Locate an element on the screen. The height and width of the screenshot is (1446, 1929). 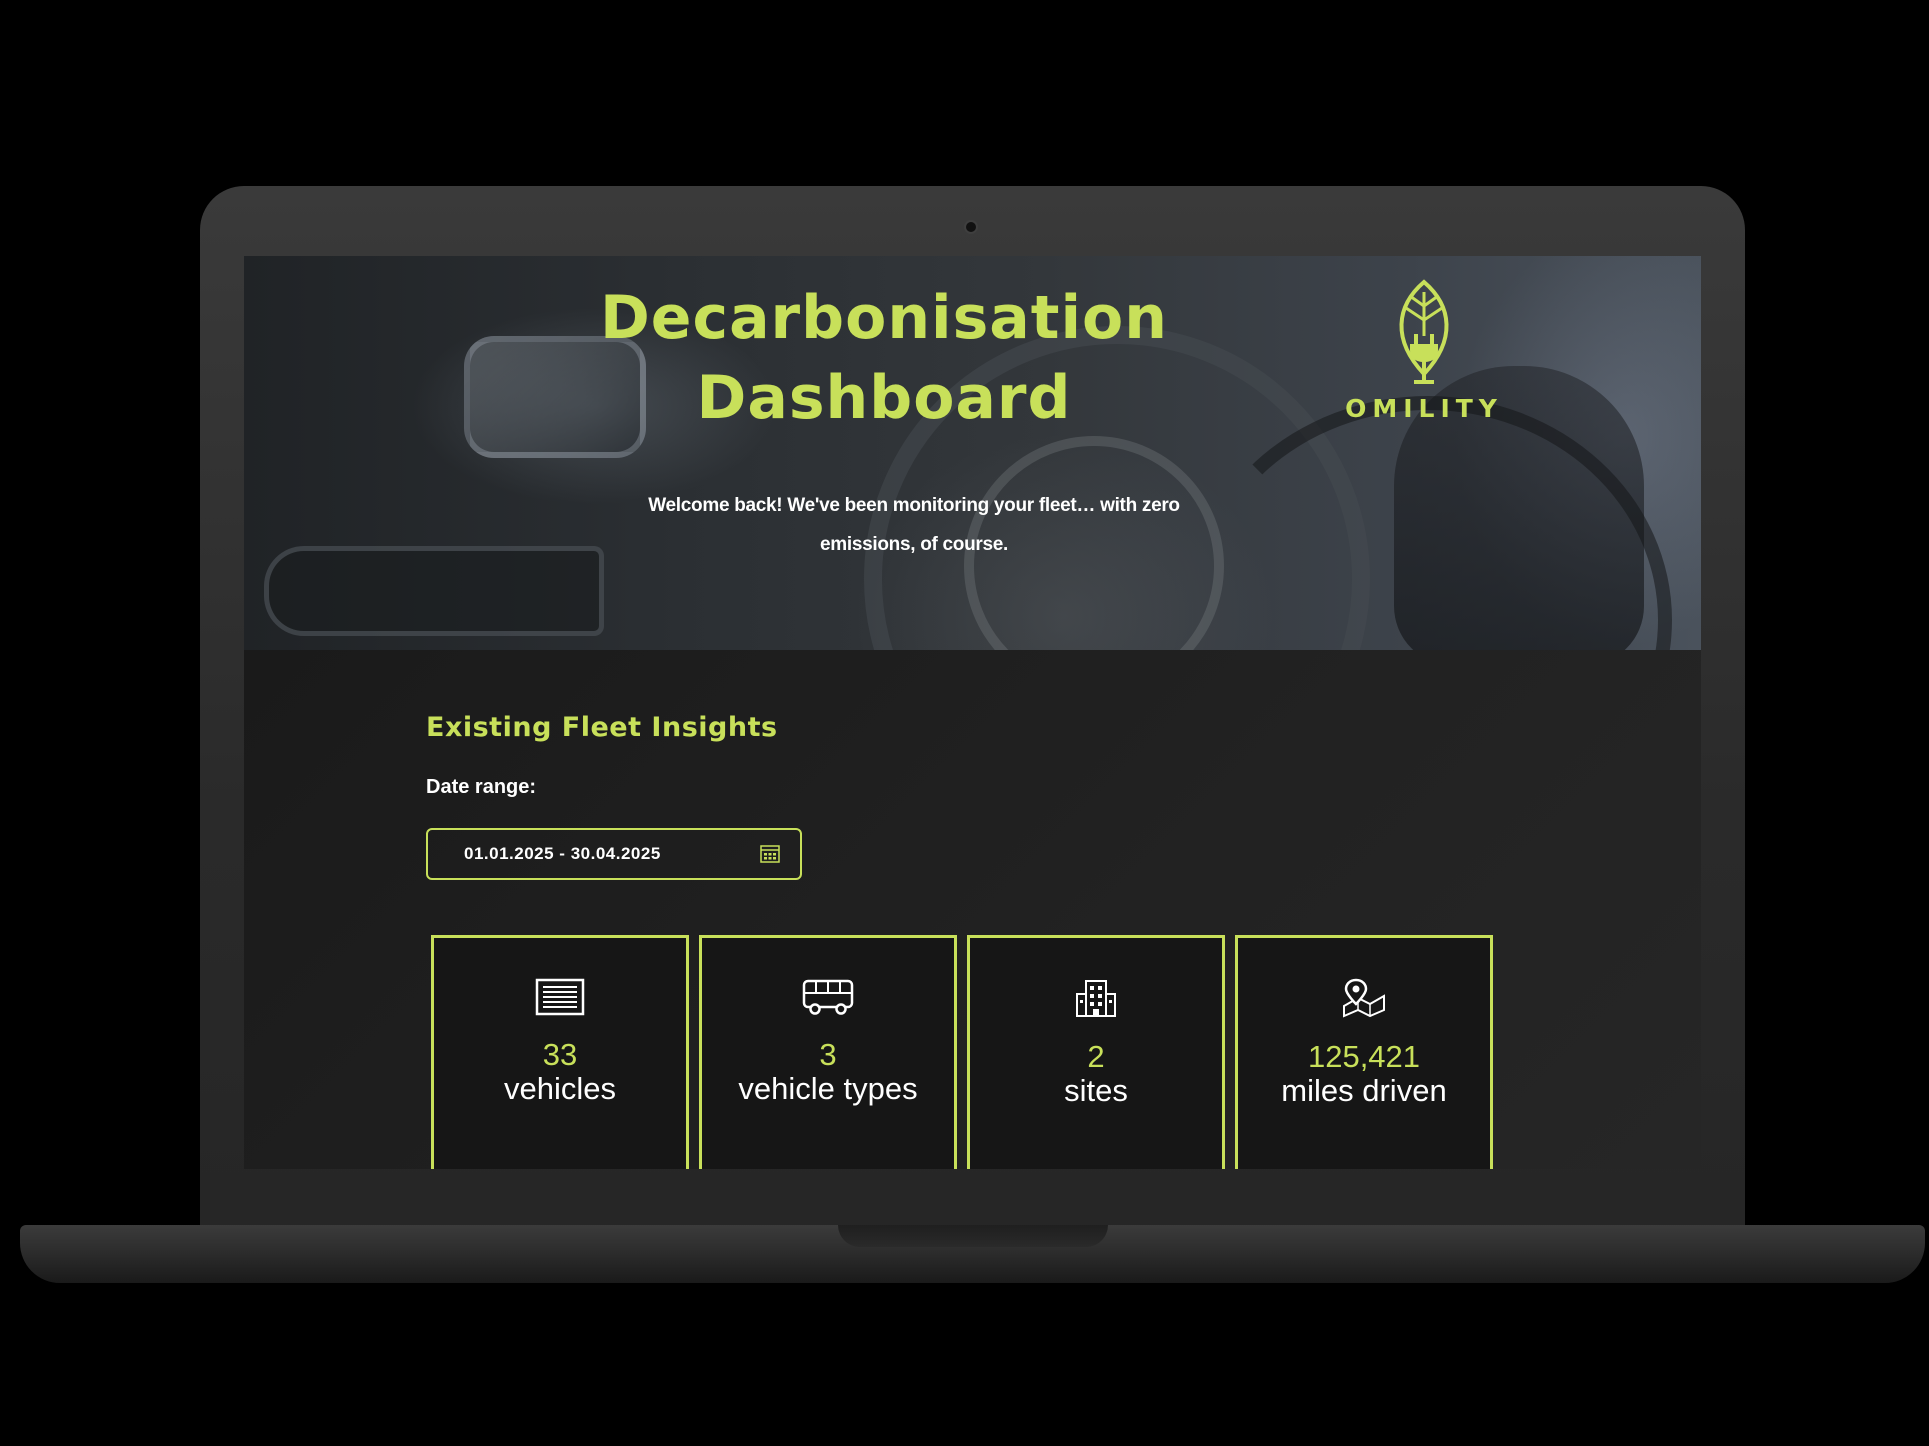
stat-card-vehicles: 33 vehicles is located at coordinates (560, 1052).